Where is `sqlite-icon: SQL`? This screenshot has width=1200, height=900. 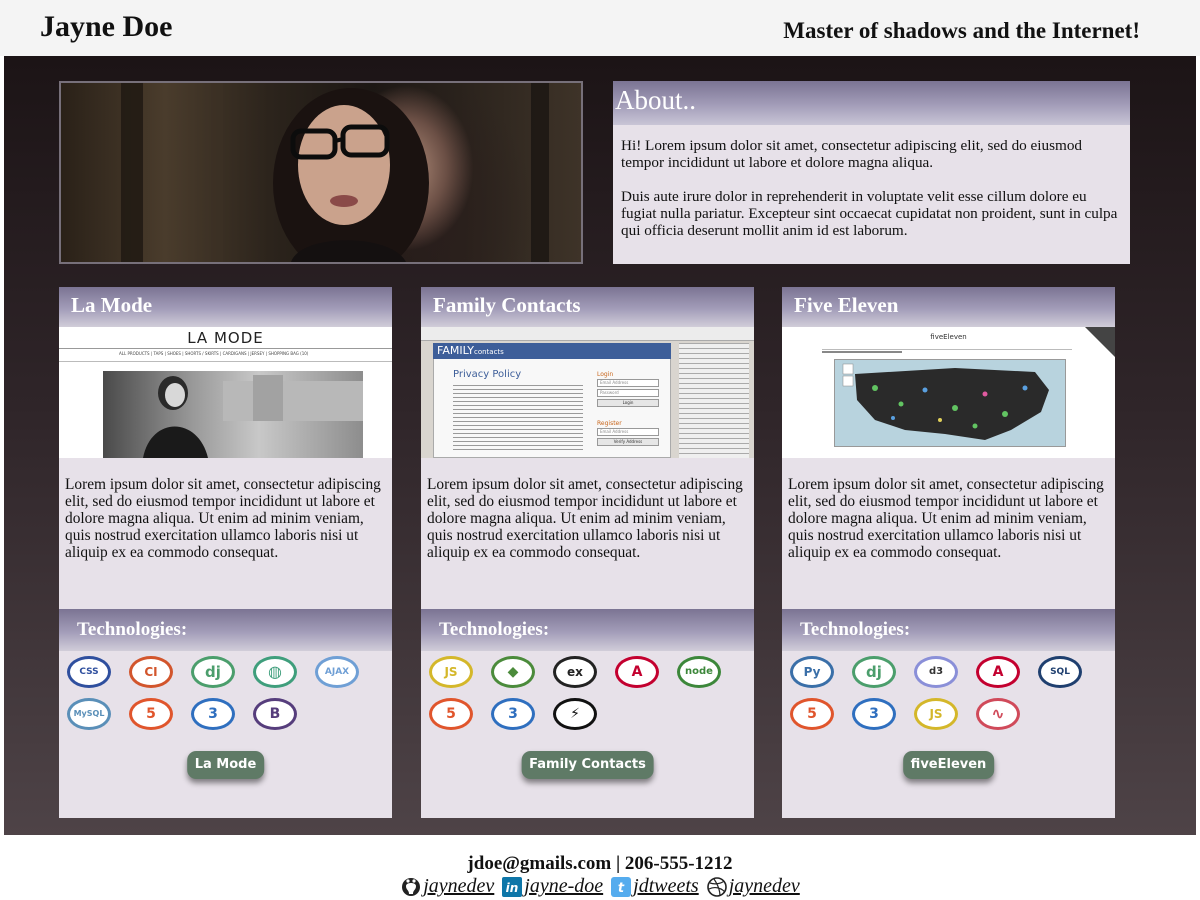
sqlite-icon: SQL is located at coordinates (1060, 672).